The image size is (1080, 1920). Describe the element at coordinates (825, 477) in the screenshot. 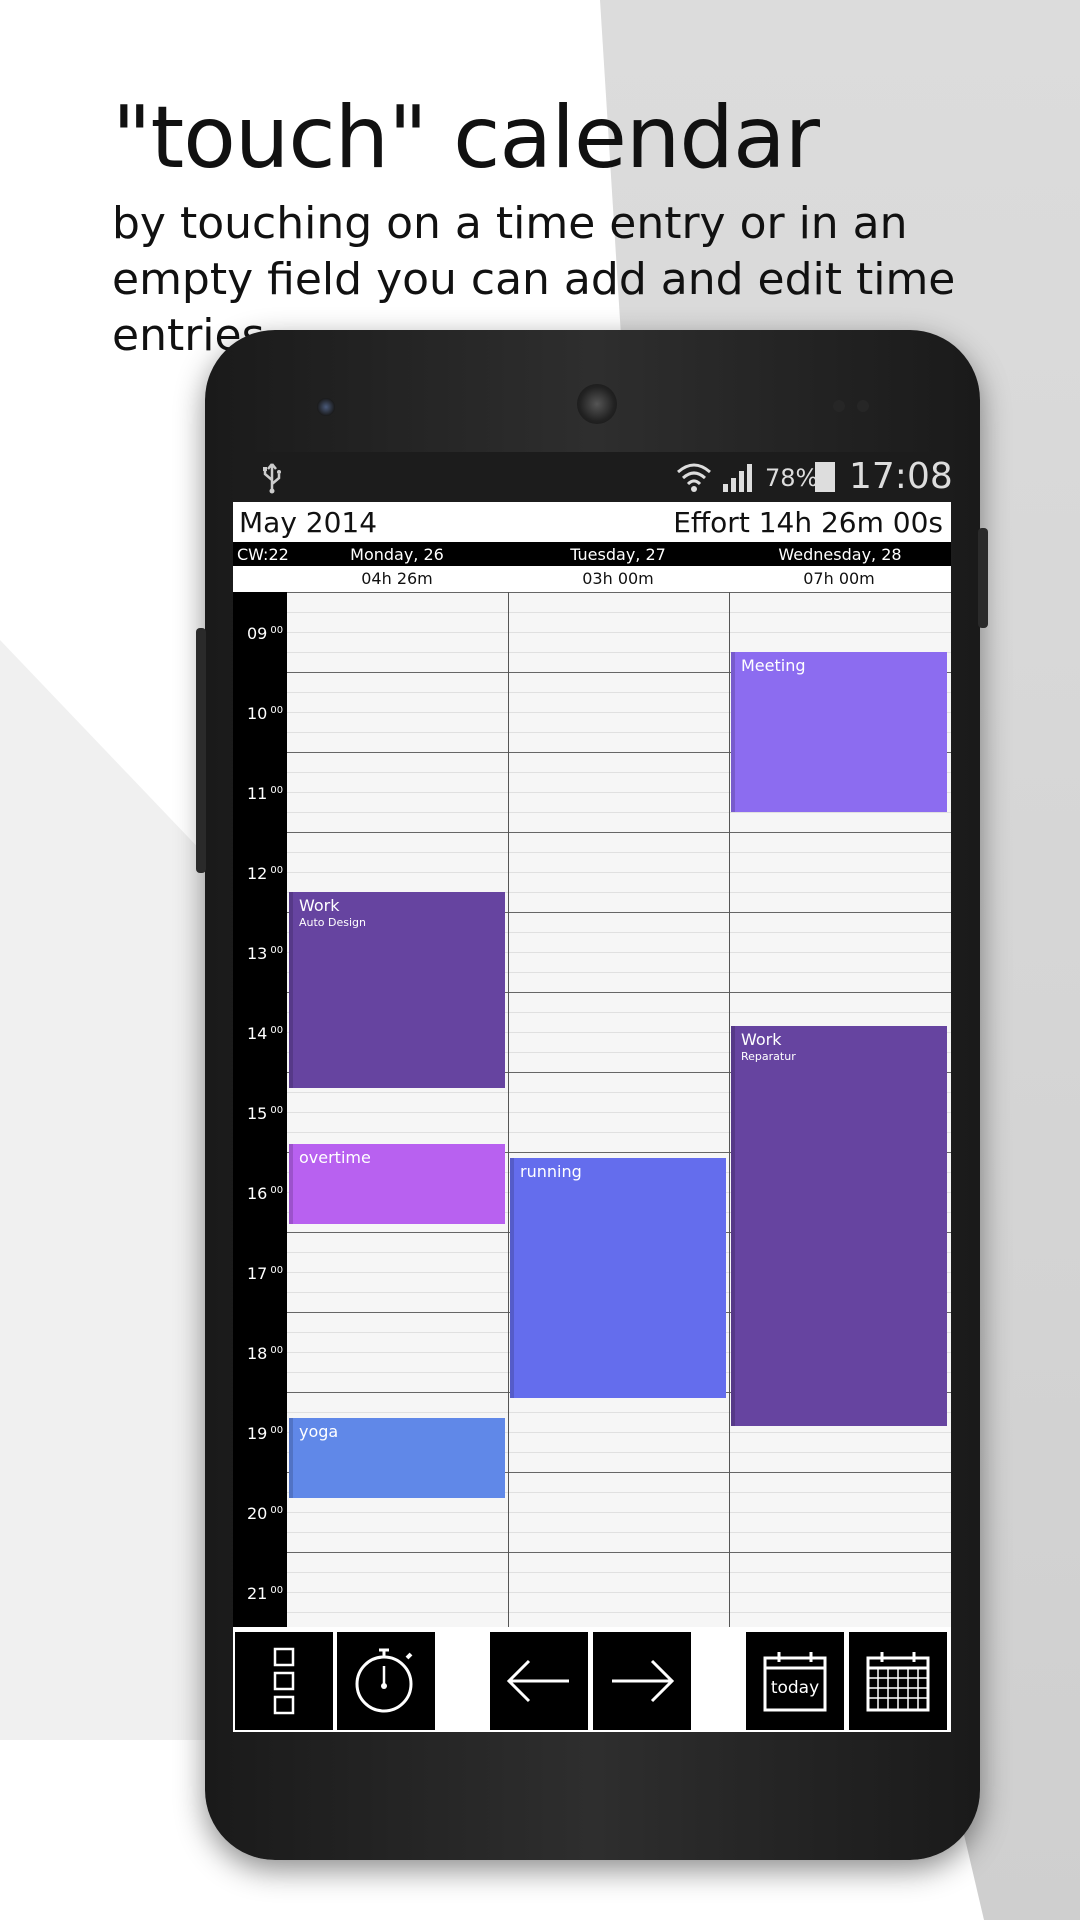

I see `battery-charging-icon` at that location.